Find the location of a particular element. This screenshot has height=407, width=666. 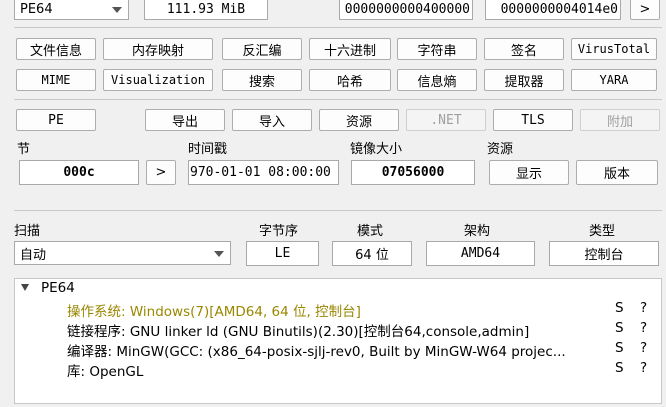

exports-button: 导出 is located at coordinates (185, 120).